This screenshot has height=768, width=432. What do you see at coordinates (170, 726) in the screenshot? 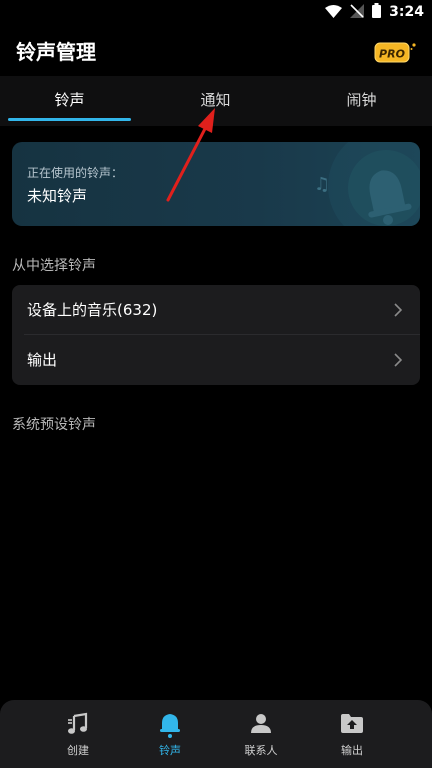
I see `bell-icon` at bounding box center [170, 726].